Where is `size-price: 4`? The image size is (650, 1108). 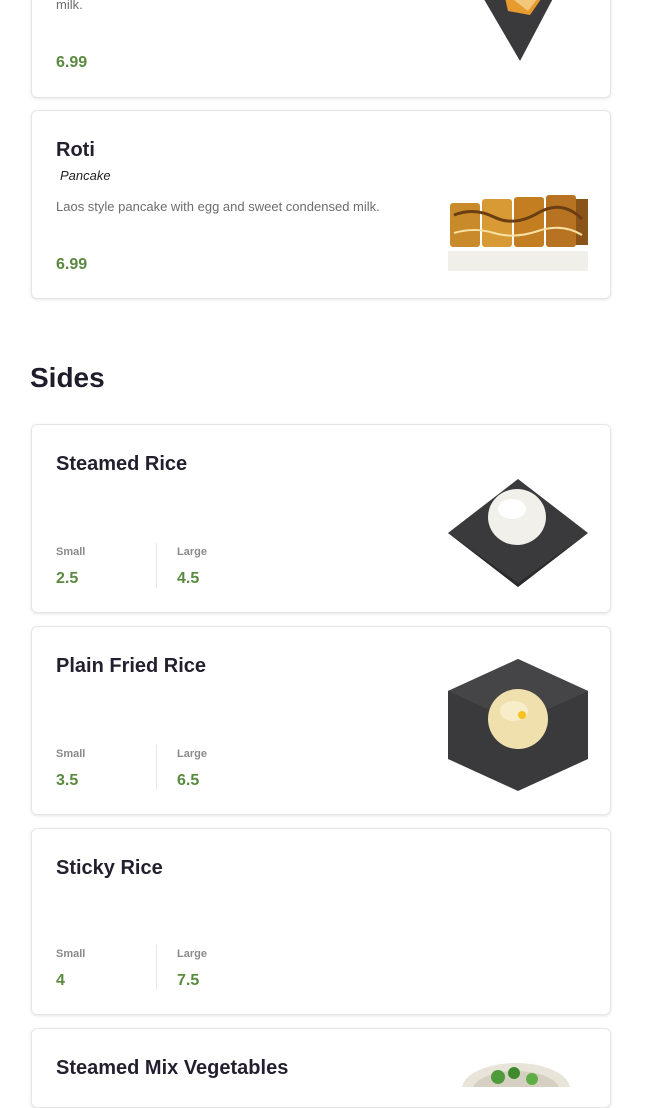 size-price: 4 is located at coordinates (60, 980).